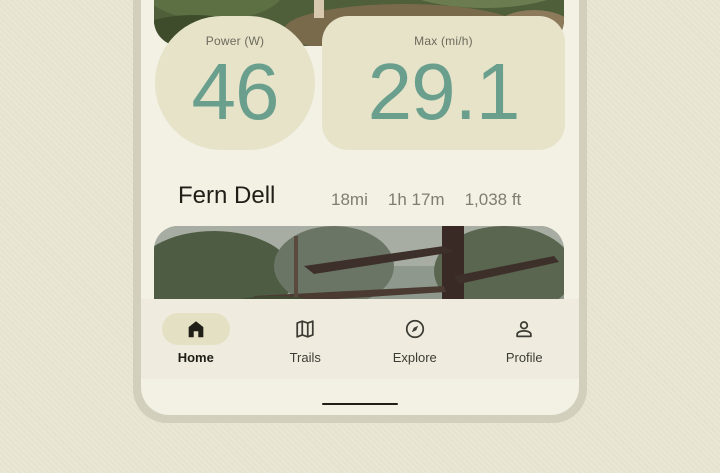 This screenshot has height=473, width=720. I want to click on home-icon, so click(196, 329).